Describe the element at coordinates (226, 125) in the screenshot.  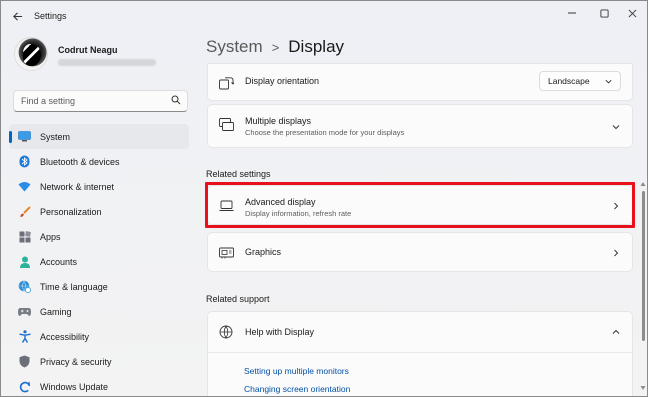
I see `multiple-displays-icon` at that location.